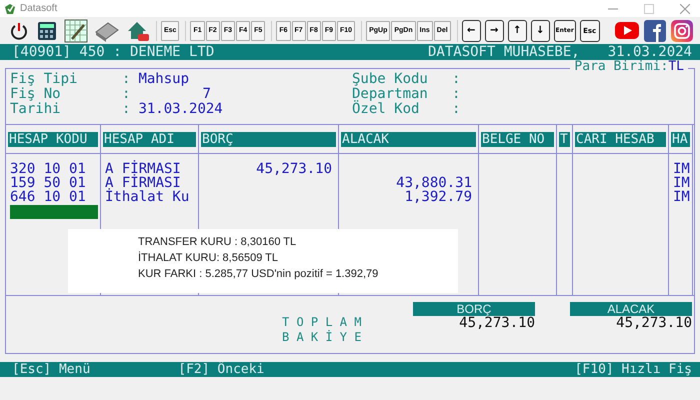  Describe the element at coordinates (113, 52) in the screenshot. I see `company-name: [40901] 450 : DENEME LTD` at that location.